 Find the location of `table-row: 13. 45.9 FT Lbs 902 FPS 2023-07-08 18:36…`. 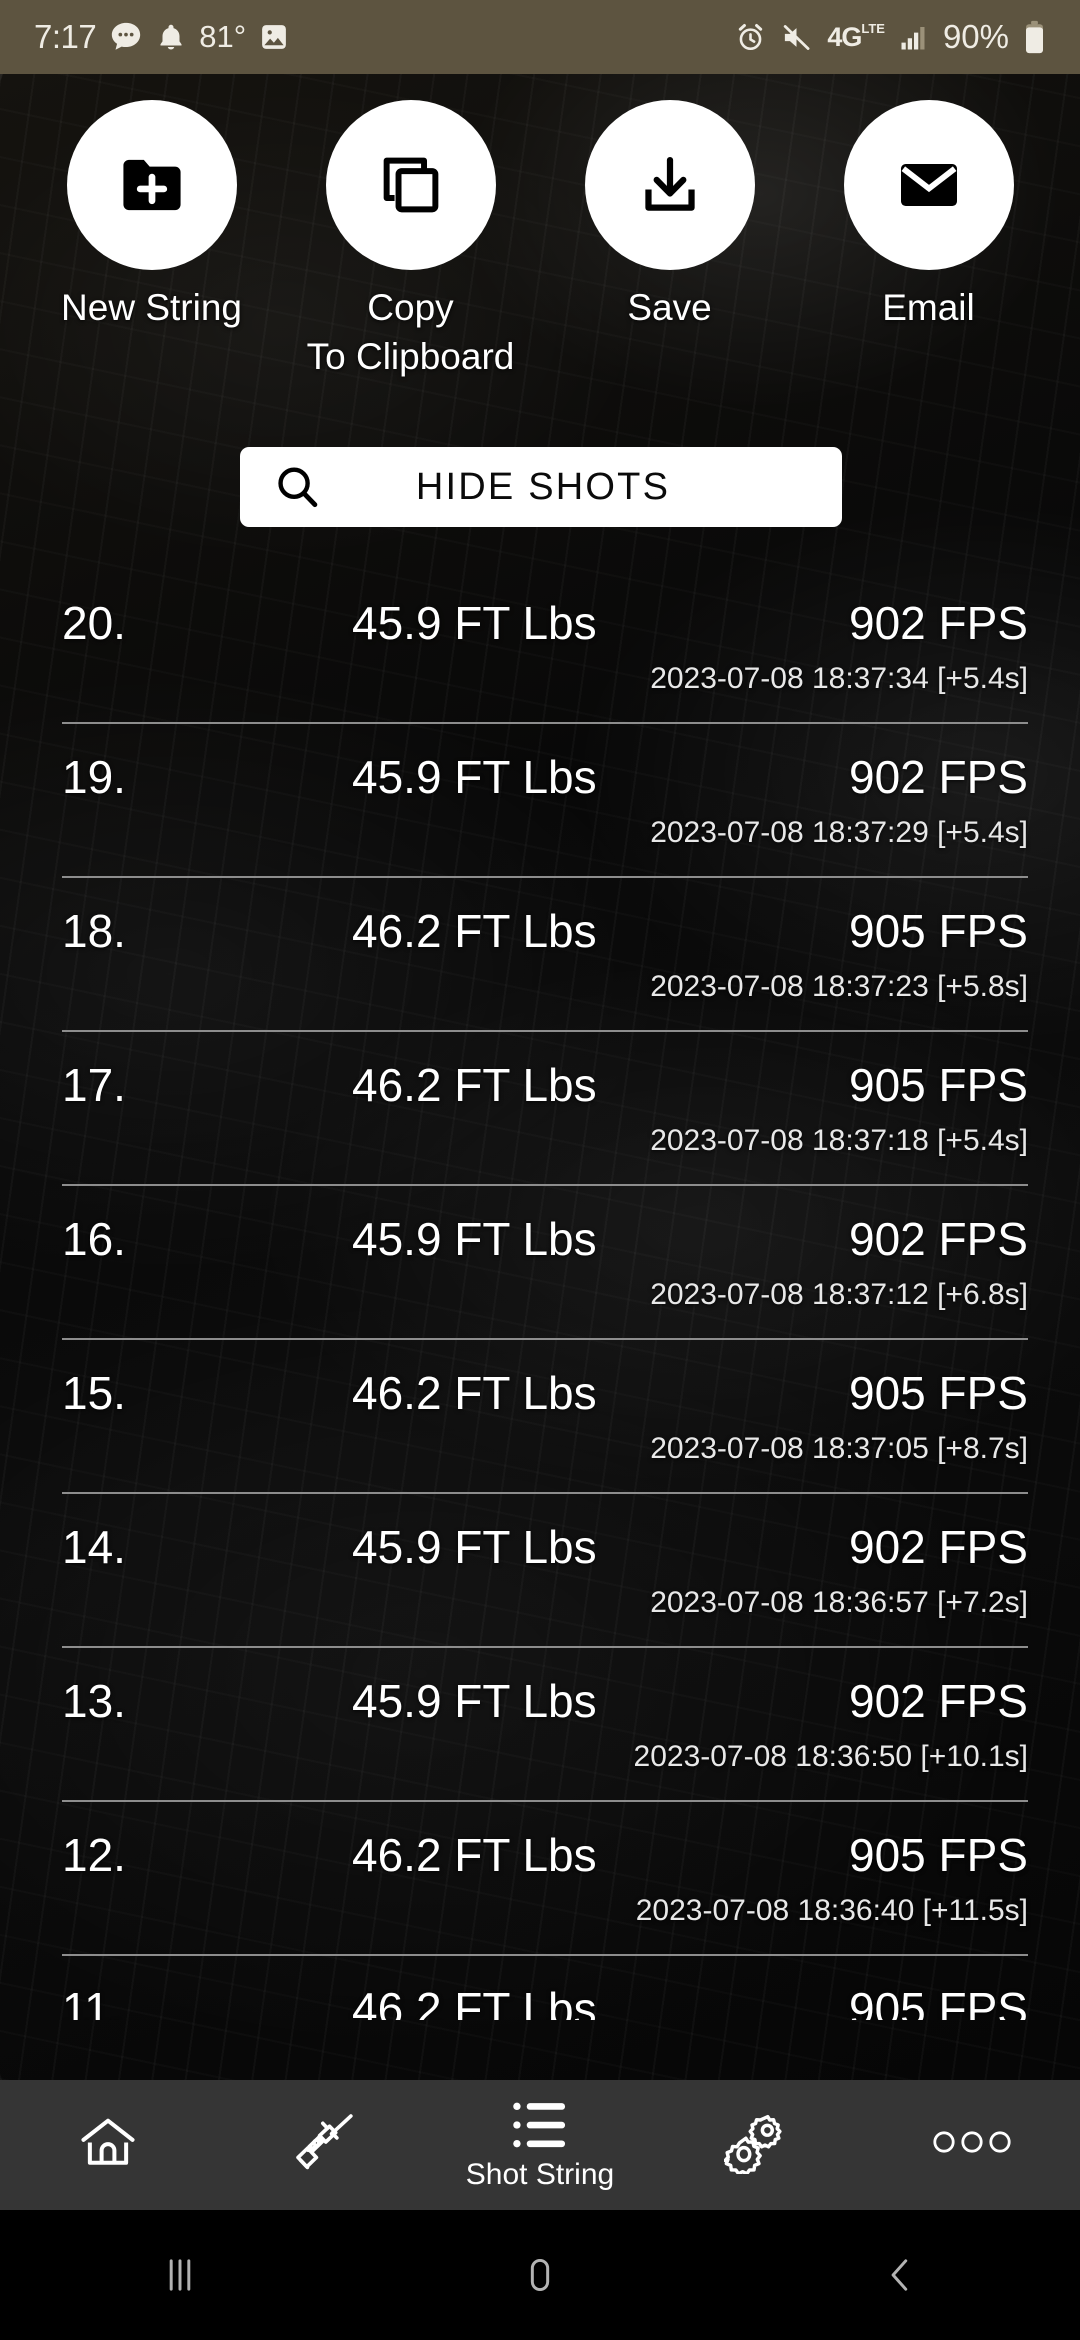

table-row: 13. 45.9 FT Lbs 902 FPS 2023-07-08 18:36… is located at coordinates (540, 1725).